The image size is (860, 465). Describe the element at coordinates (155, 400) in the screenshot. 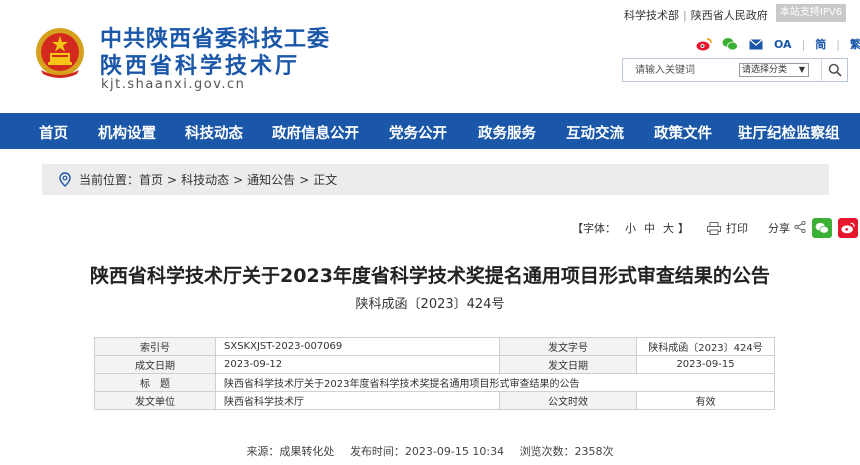

I see `issuing-unit-label: 发文单位` at that location.